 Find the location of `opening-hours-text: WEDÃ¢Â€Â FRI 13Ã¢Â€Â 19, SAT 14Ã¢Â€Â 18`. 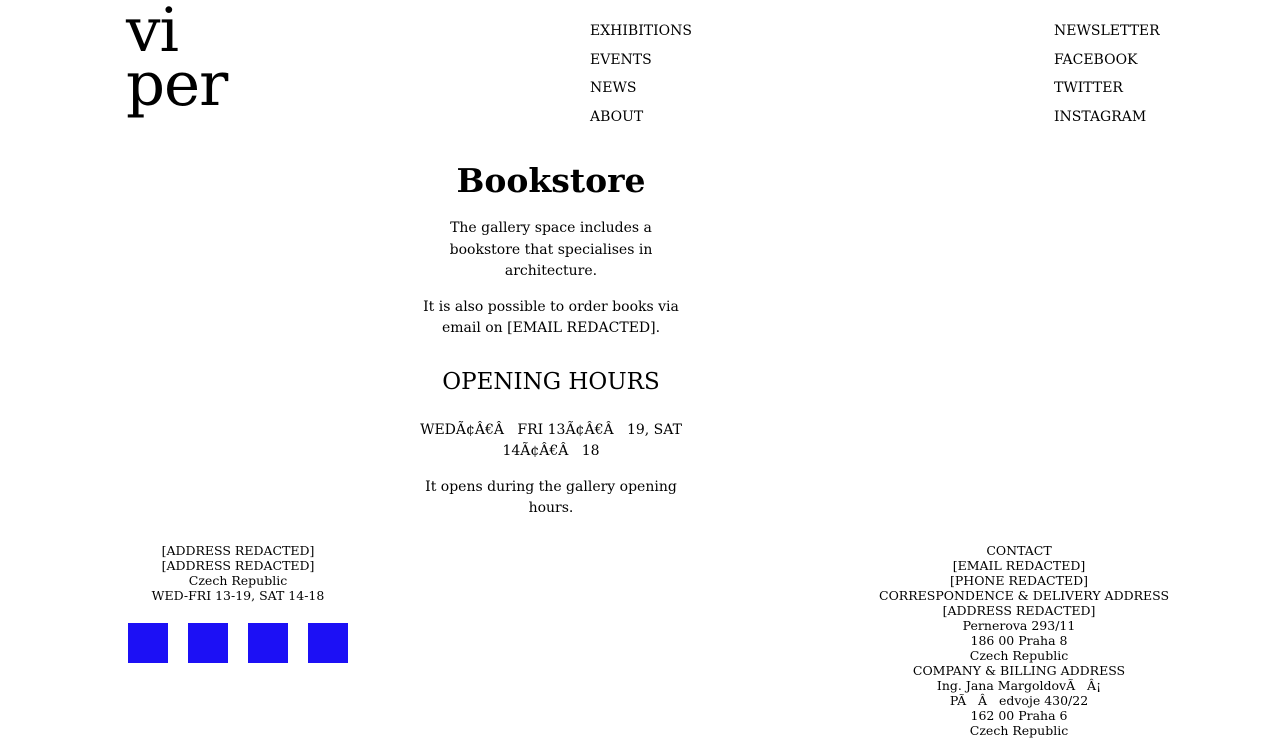

opening-hours-text: WEDÃ¢Â€Â FRI 13Ã¢Â€Â 19, SAT 14Ã¢Â€Â 18 is located at coordinates (551, 440).